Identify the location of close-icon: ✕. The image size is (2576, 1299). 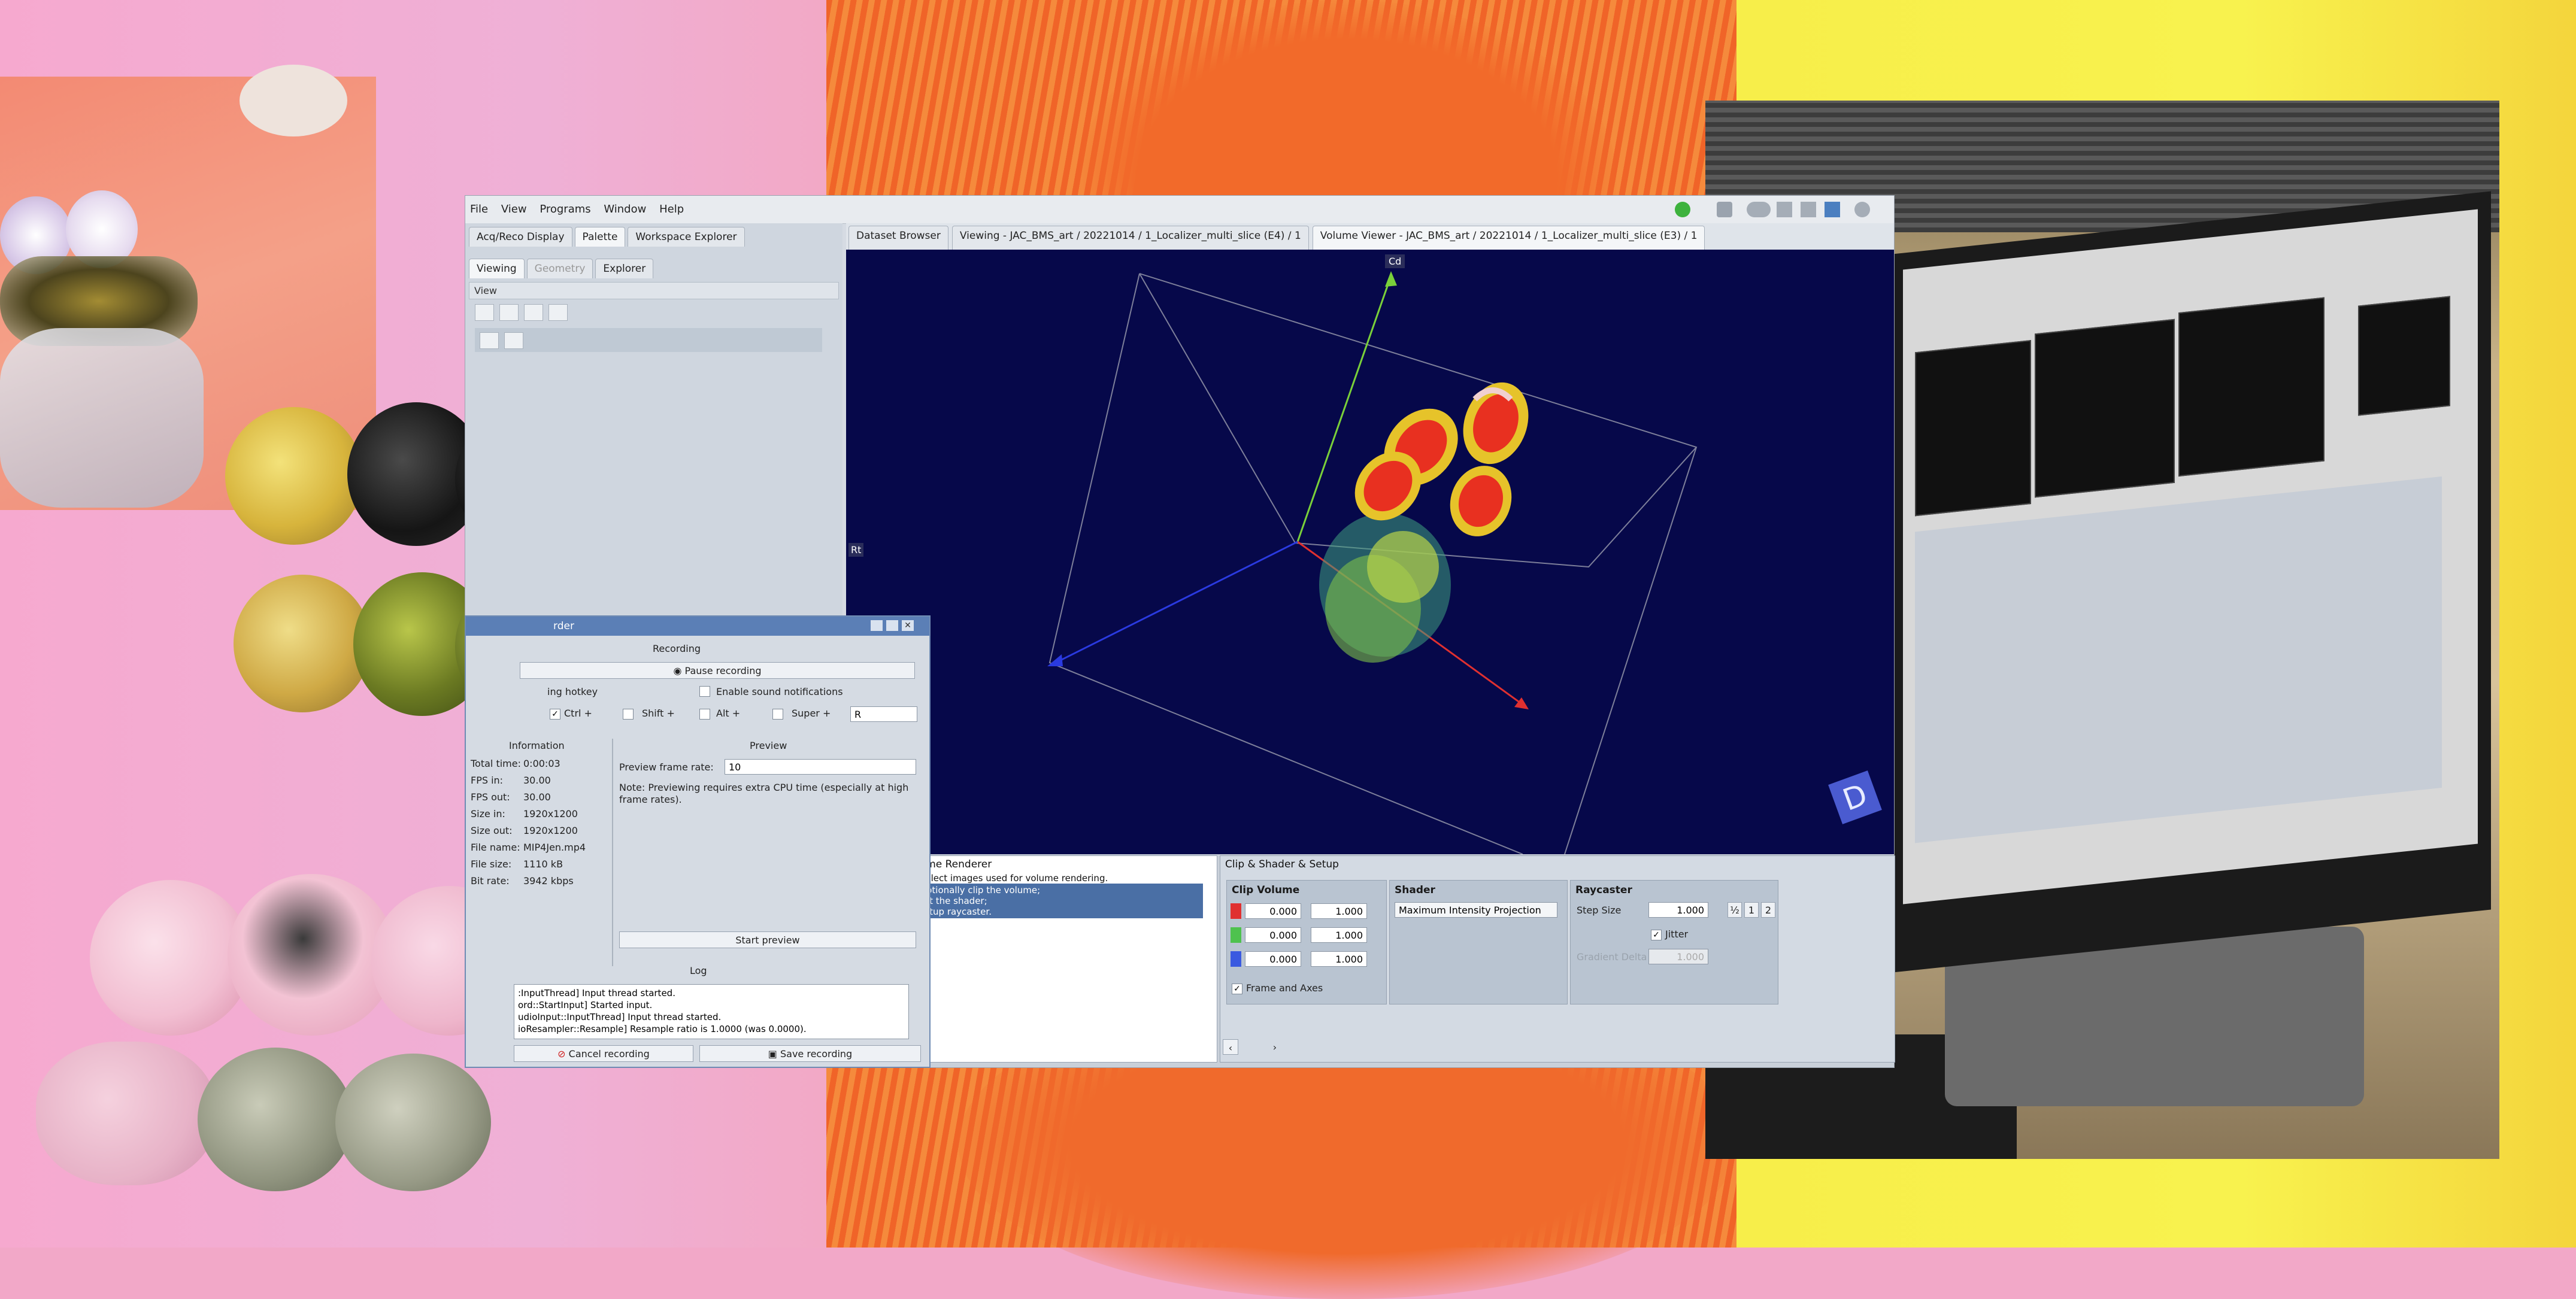
(908, 625).